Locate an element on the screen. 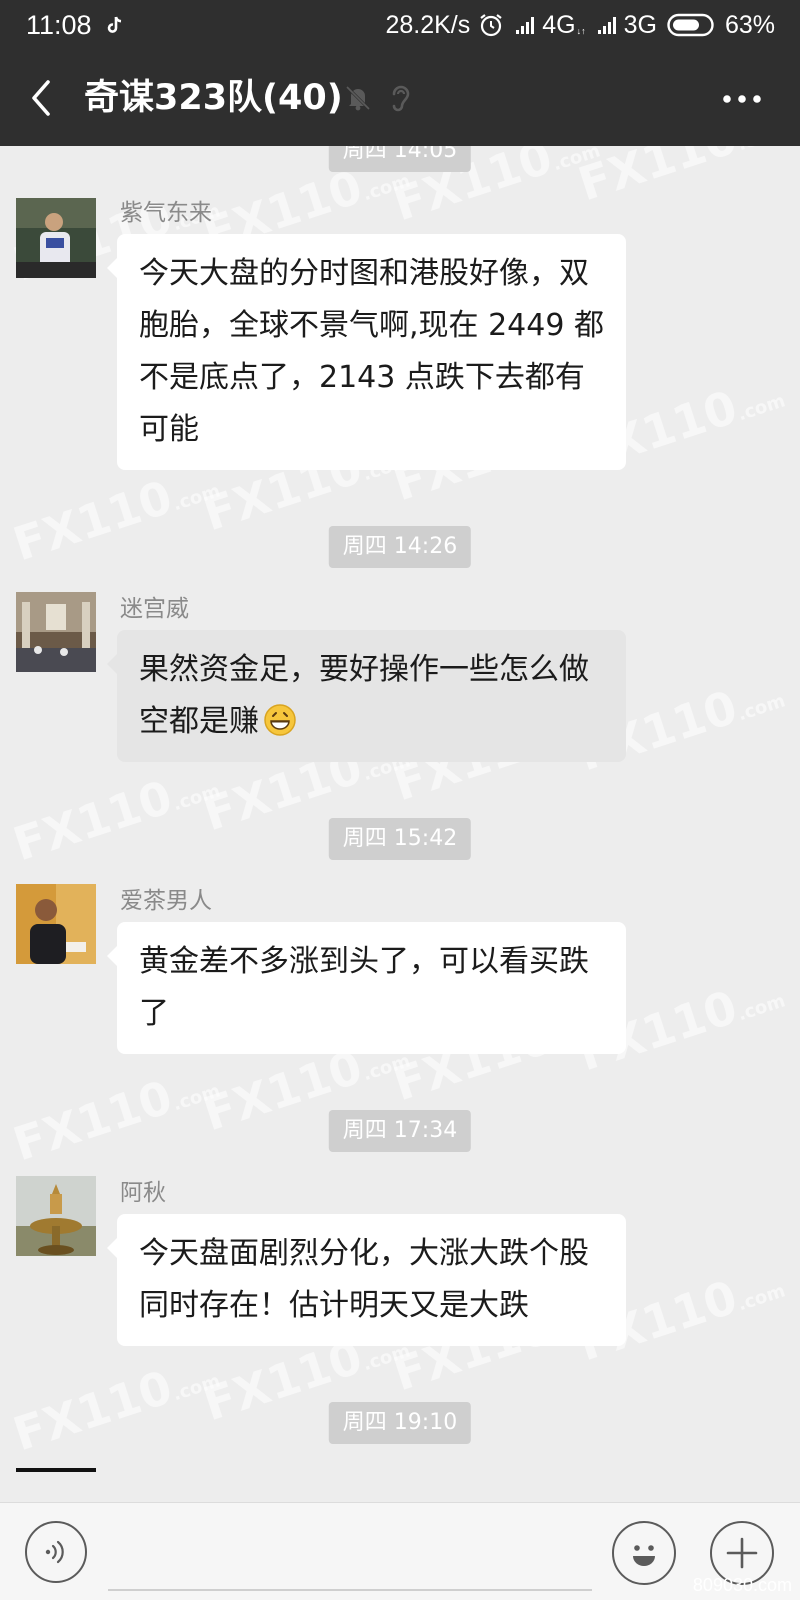 This screenshot has height=1600, width=800. emoji-button is located at coordinates (644, 1553).